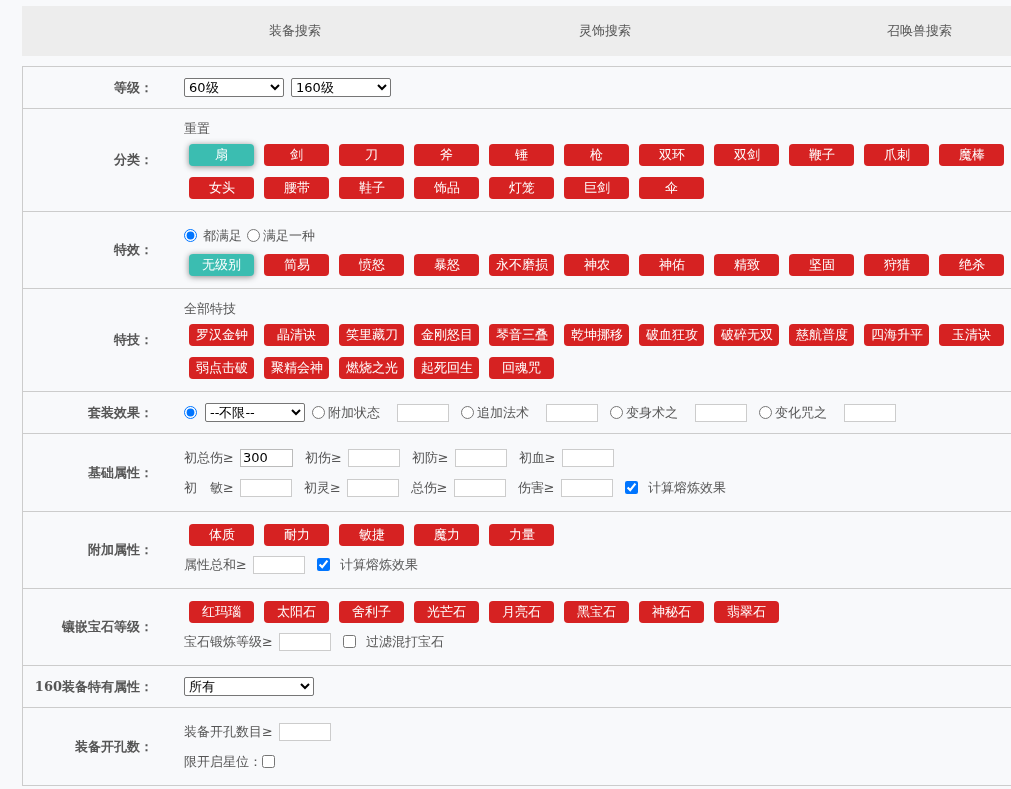 The height and width of the screenshot is (789, 1011). I want to click on option-button: 坚固, so click(821, 265).